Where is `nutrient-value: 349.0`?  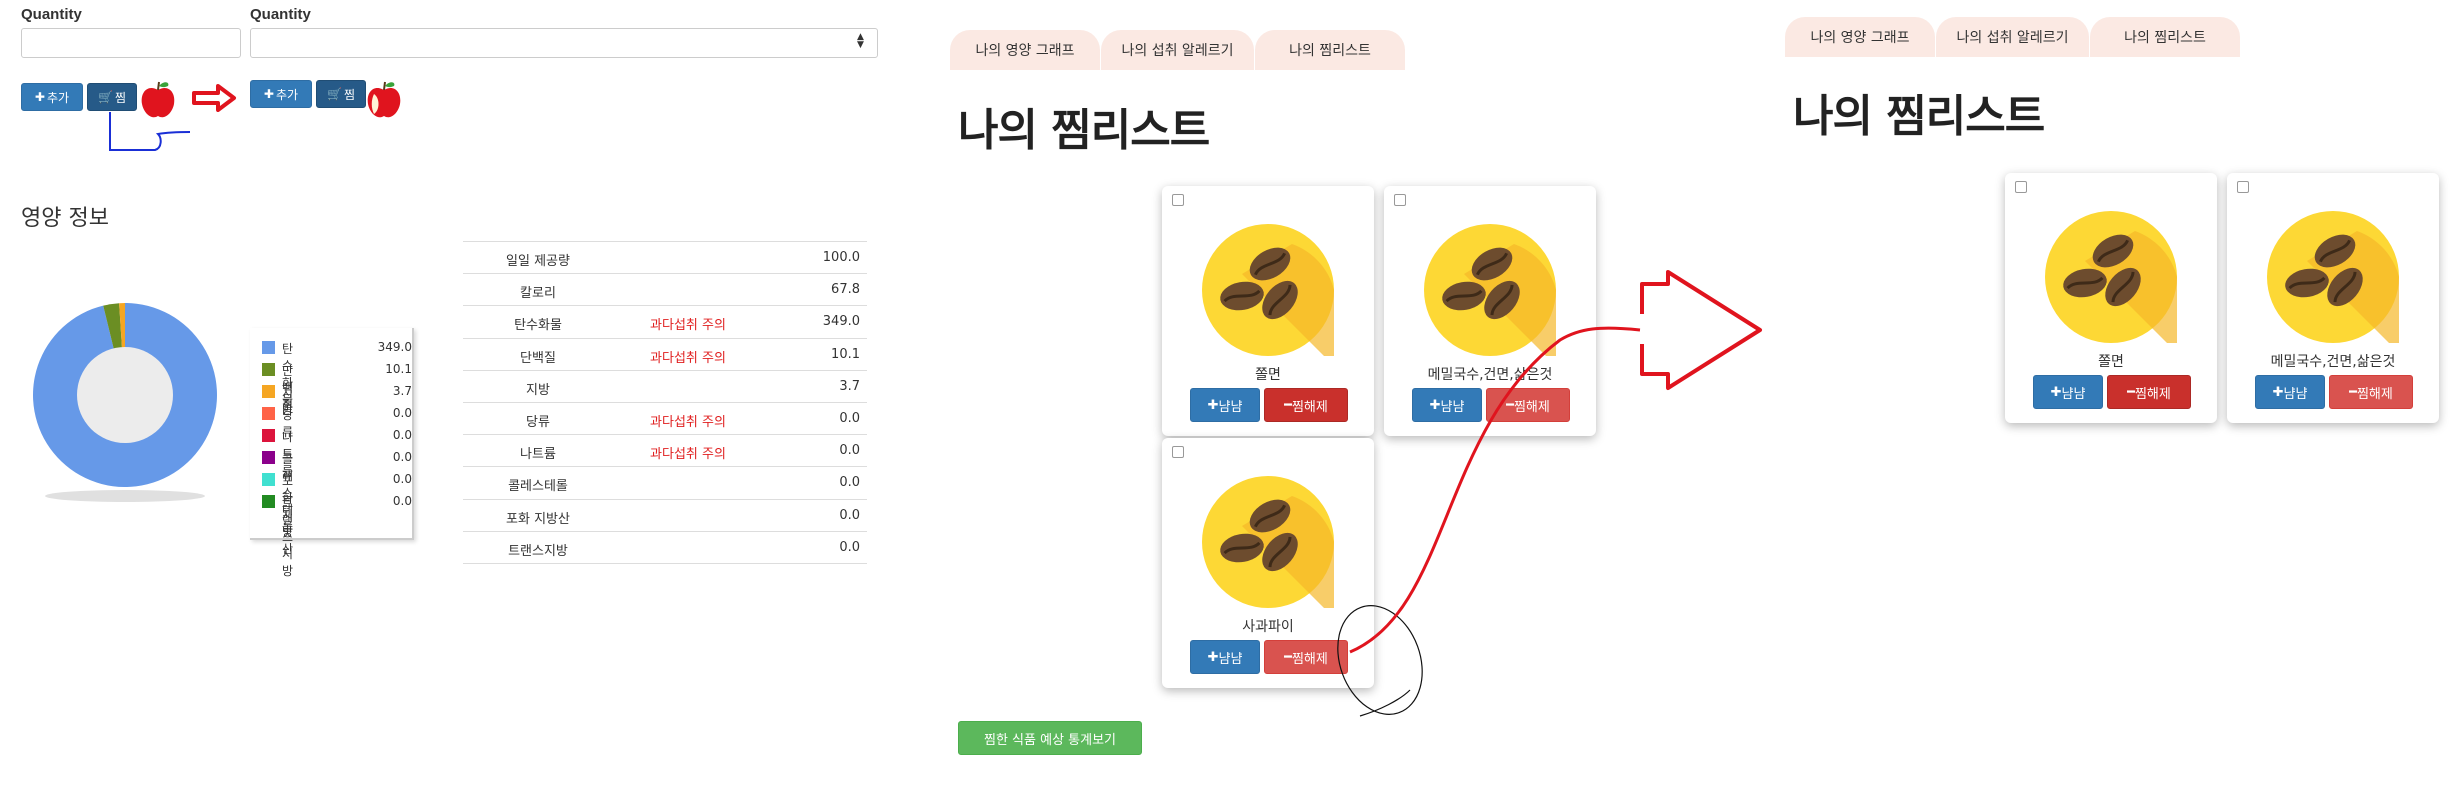 nutrient-value: 349.0 is located at coordinates (841, 322).